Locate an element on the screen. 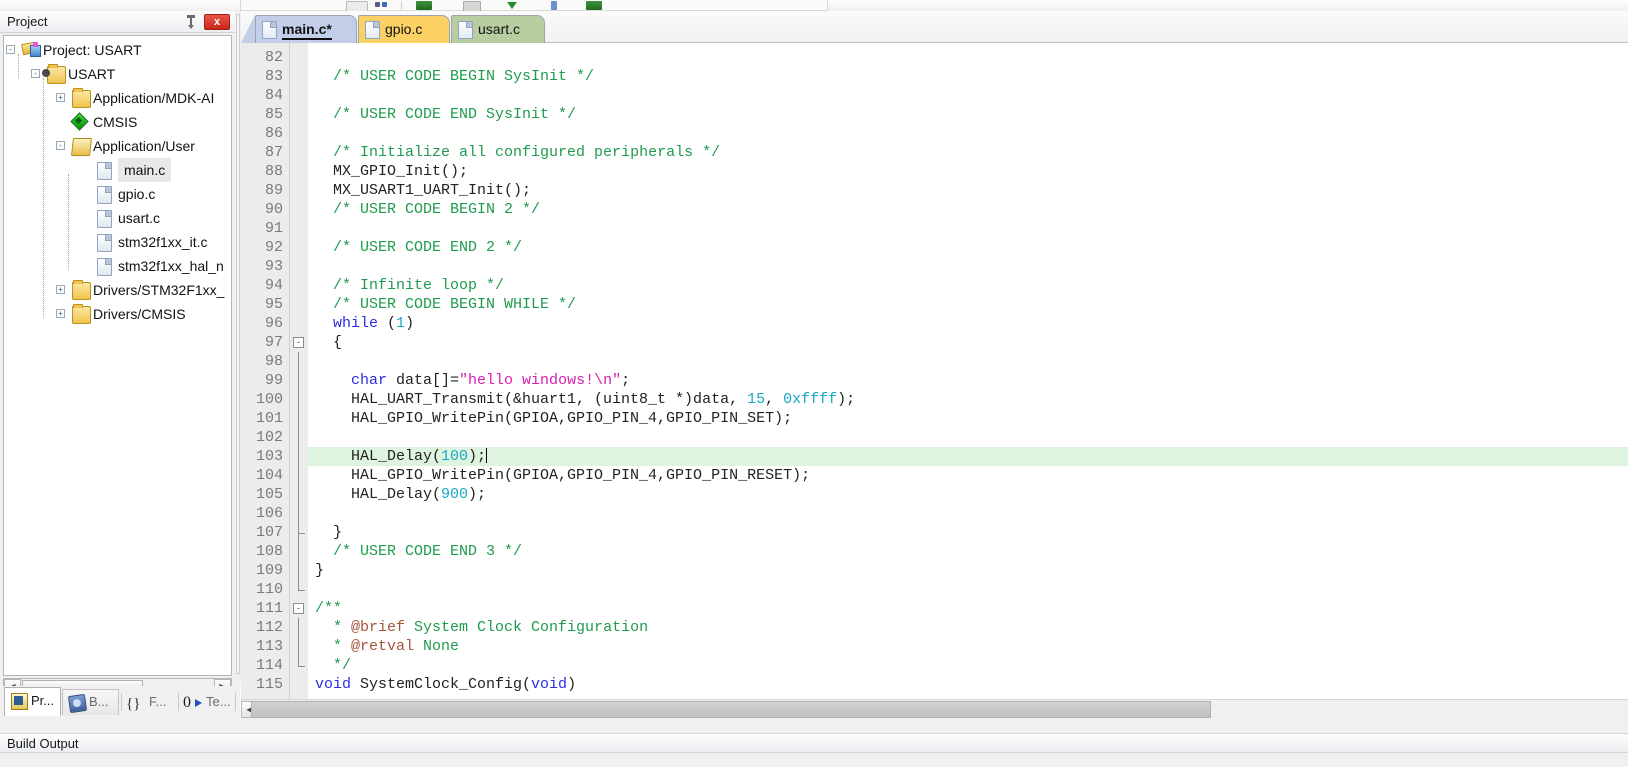 The image size is (1628, 767). tab-main-c: main.c* is located at coordinates (306, 29).